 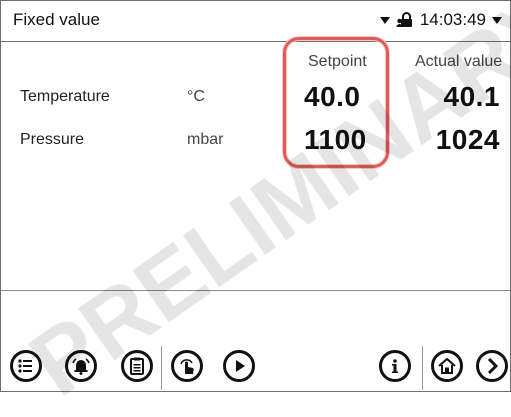 What do you see at coordinates (497, 20) in the screenshot?
I see `time-dropdown-arrow-icon` at bounding box center [497, 20].